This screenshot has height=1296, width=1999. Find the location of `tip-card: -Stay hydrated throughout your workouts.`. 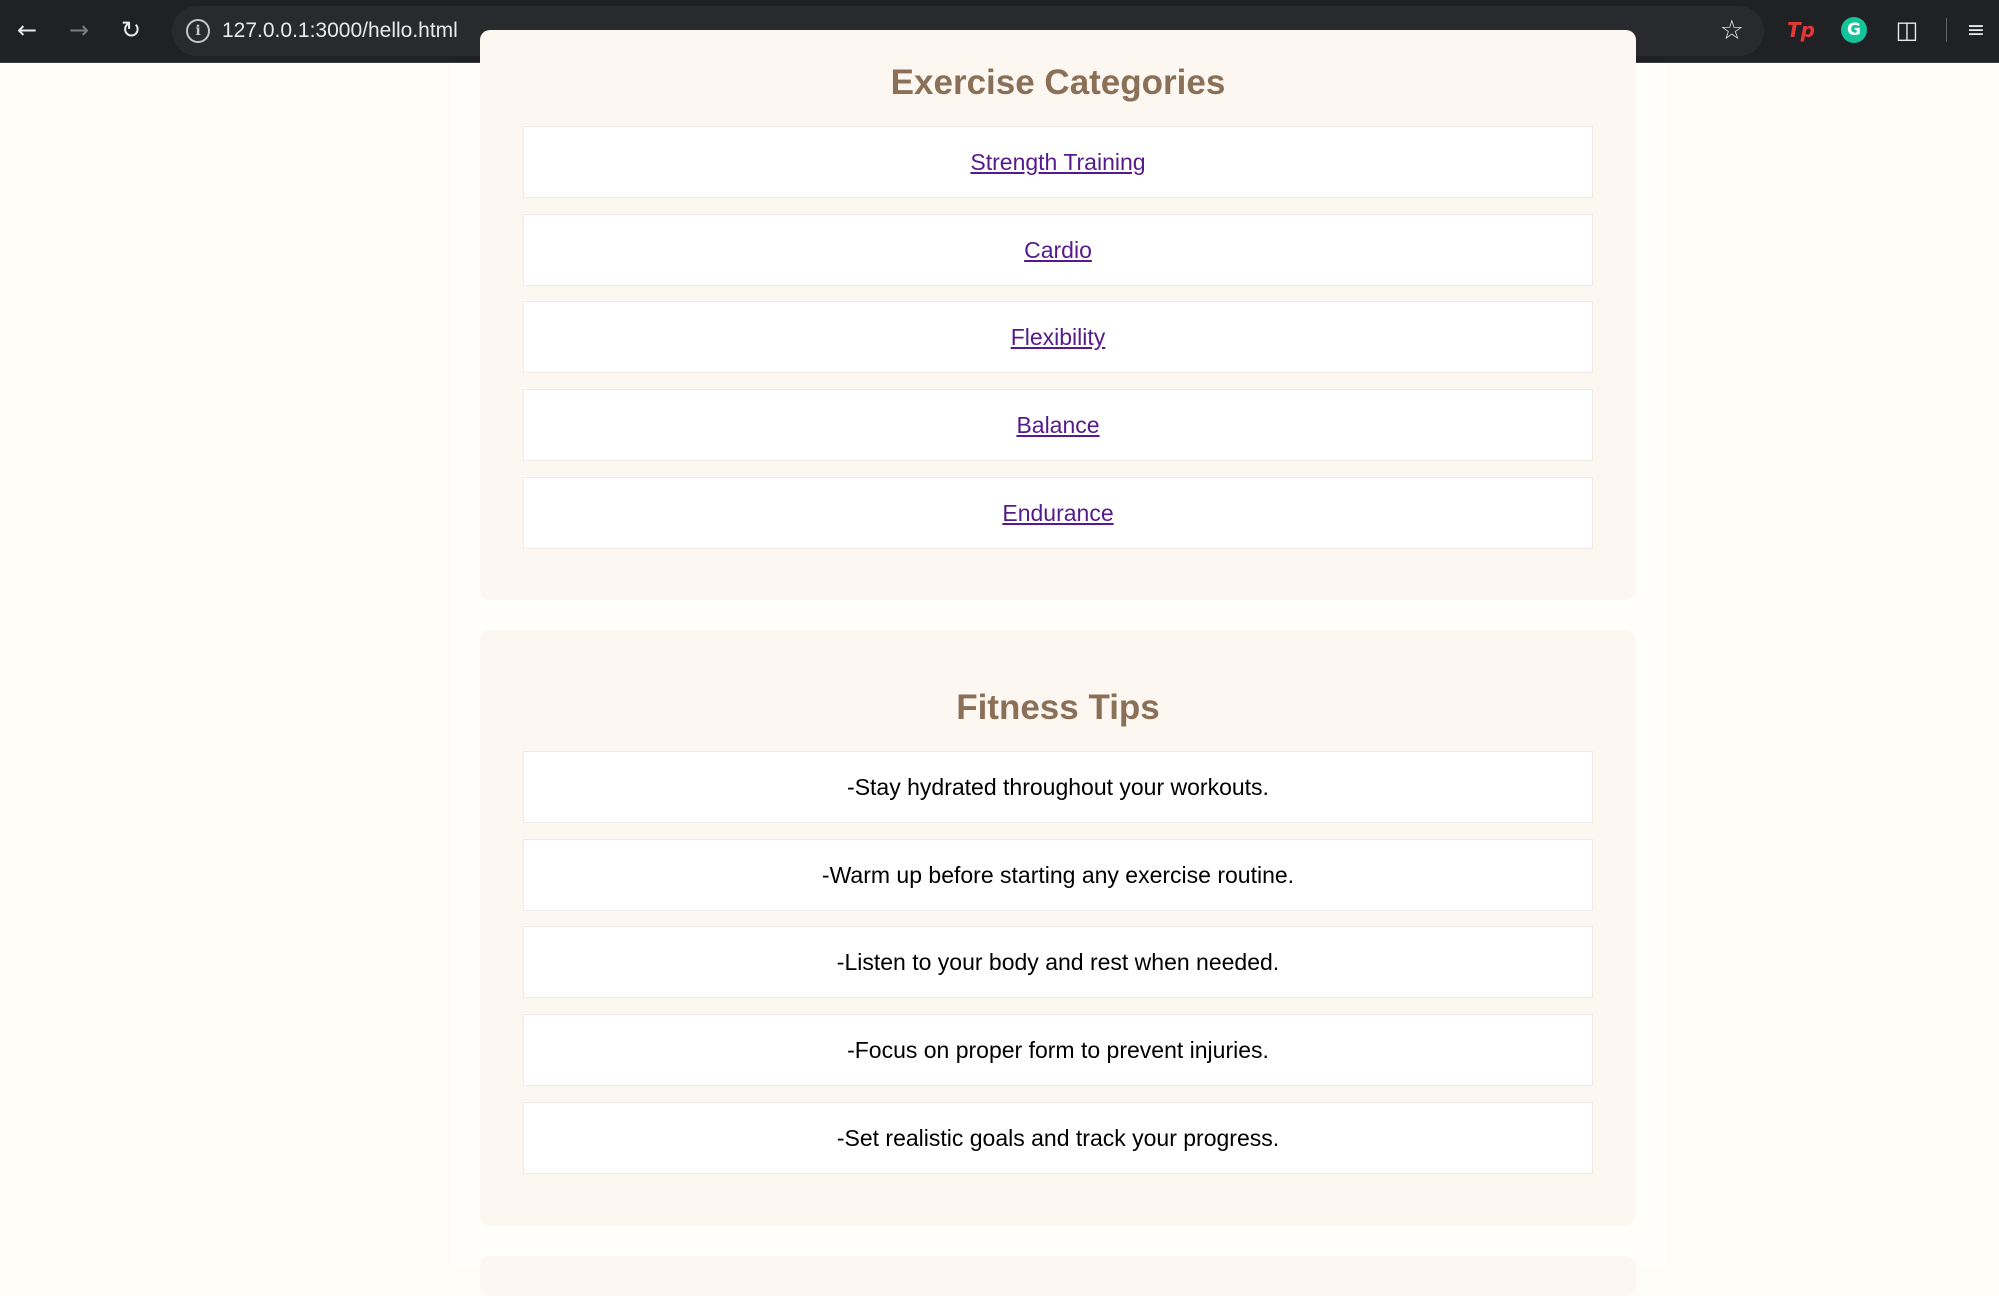

tip-card: -Stay hydrated throughout your workouts. is located at coordinates (1058, 787).